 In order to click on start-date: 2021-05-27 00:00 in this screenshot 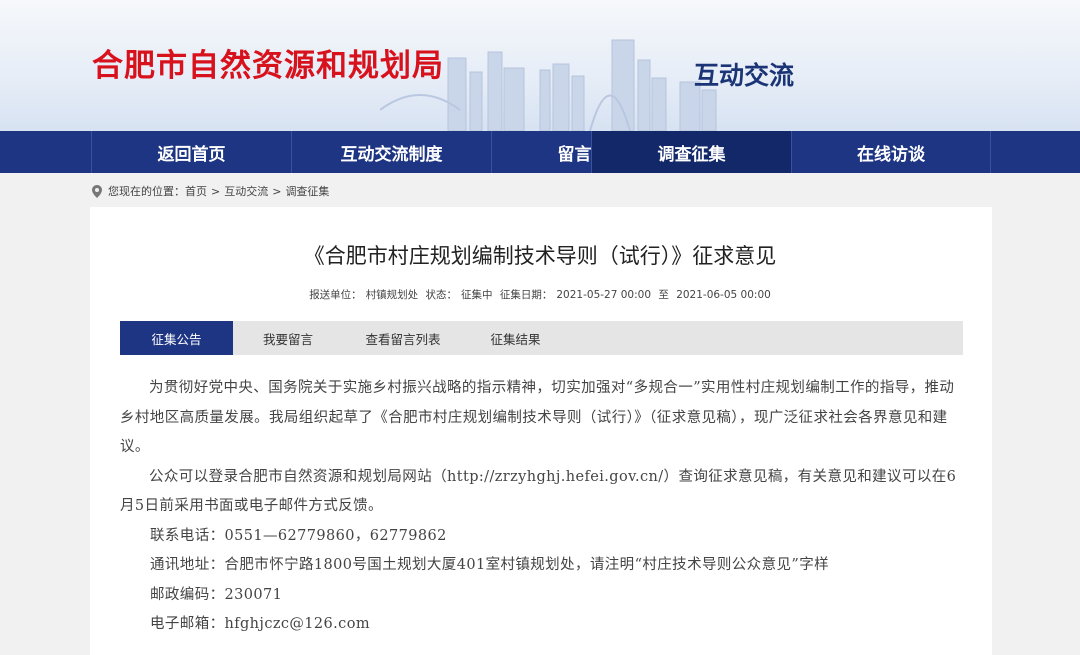, I will do `click(603, 295)`.